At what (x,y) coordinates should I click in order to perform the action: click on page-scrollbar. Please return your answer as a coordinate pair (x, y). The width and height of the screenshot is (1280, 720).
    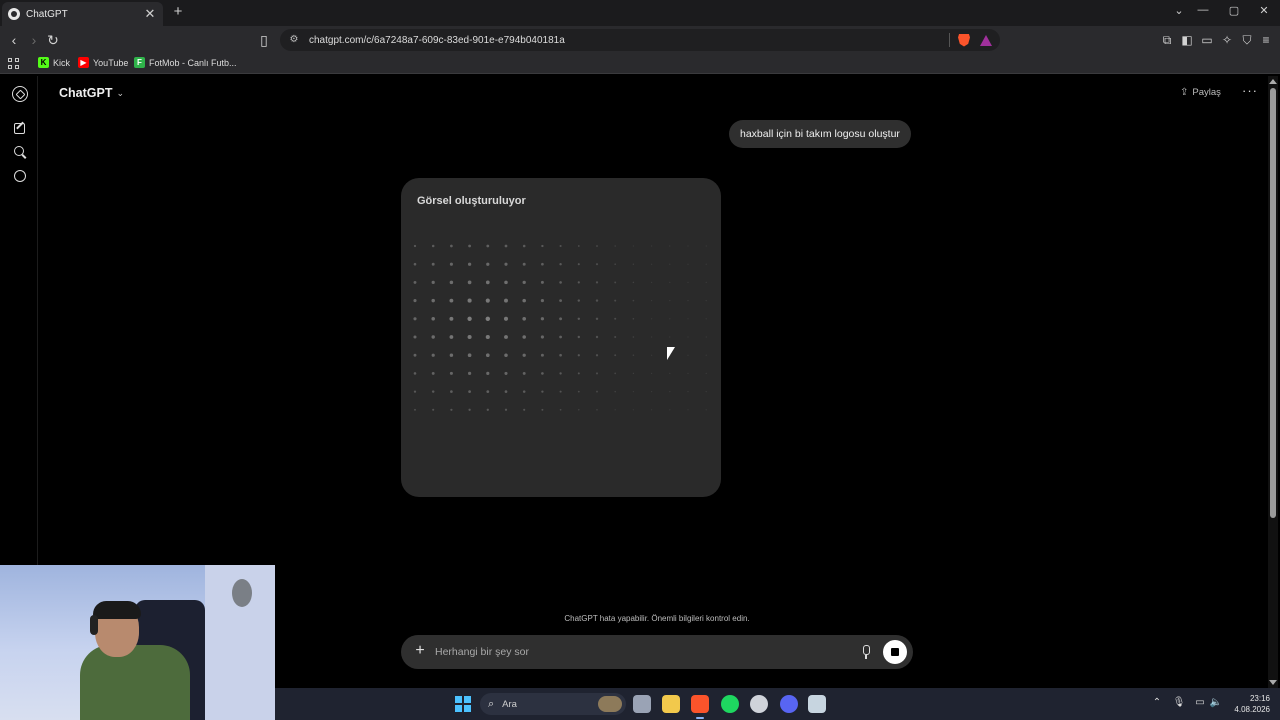
    Looking at the image, I should click on (1273, 382).